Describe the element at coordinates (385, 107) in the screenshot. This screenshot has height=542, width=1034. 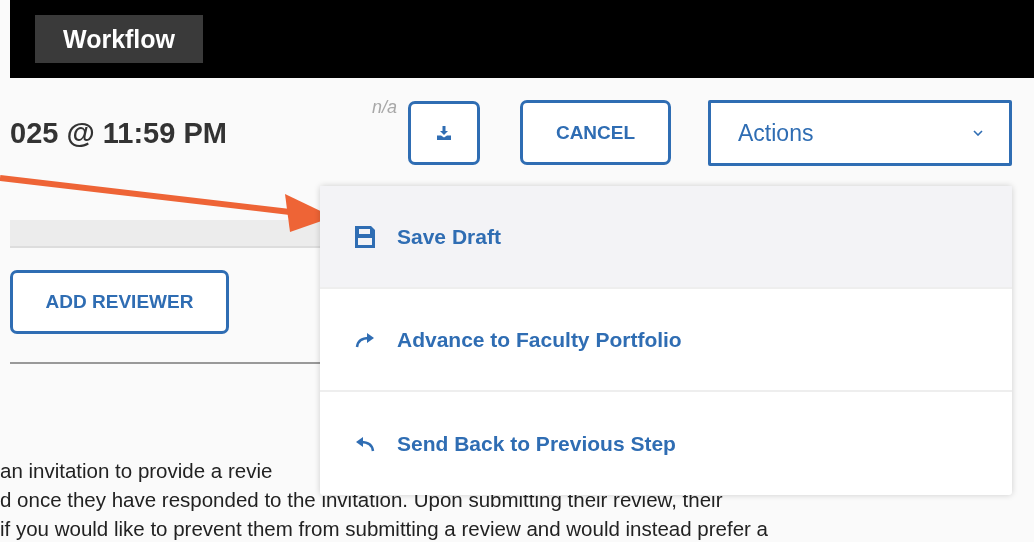
I see `note-text: n/a` at that location.